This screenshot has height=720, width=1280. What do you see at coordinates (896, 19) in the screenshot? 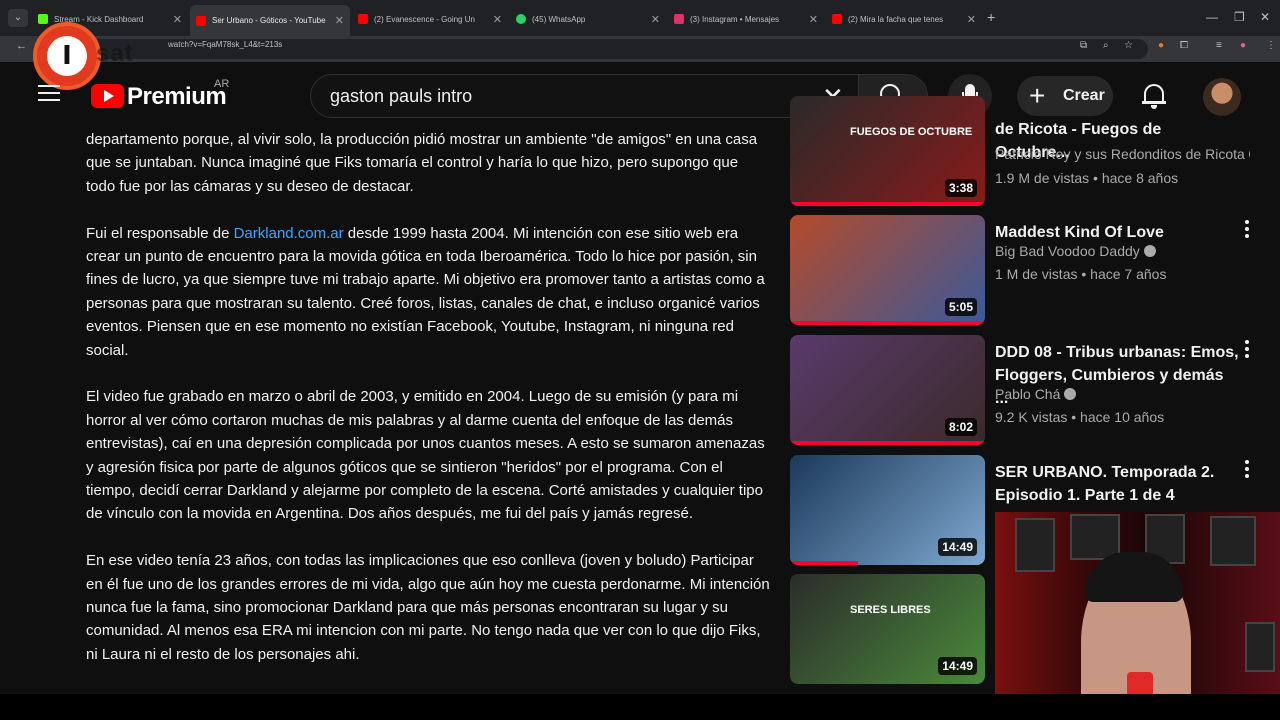
I see `tab-label: (2) Mira la facha que tenes` at bounding box center [896, 19].